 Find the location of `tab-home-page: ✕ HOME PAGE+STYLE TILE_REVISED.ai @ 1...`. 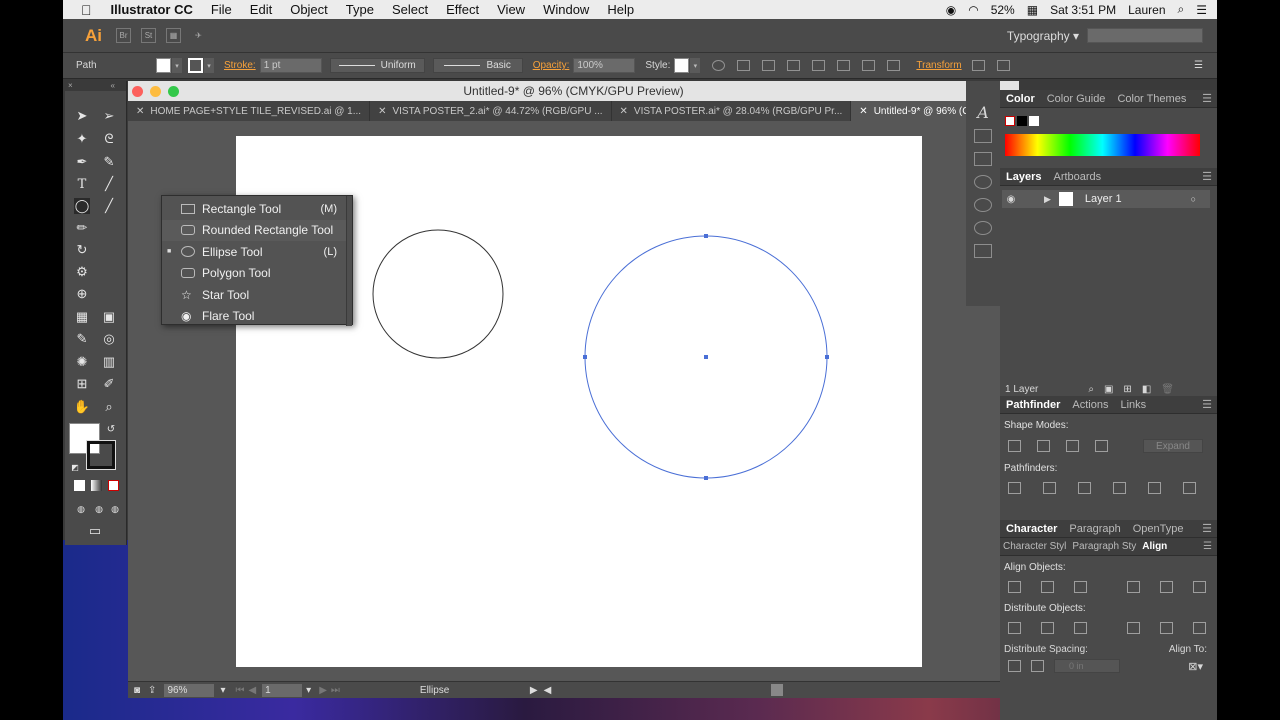

tab-home-page: ✕ HOME PAGE+STYLE TILE_REVISED.ai @ 1... is located at coordinates (249, 111).